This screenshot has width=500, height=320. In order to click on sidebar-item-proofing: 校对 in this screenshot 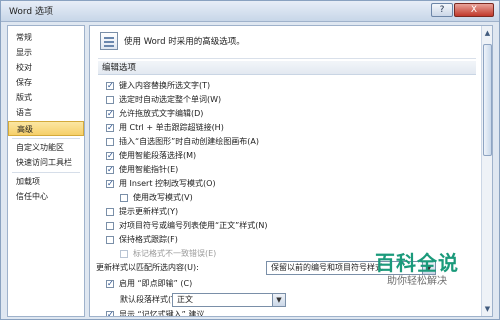, I will do `click(46, 67)`.